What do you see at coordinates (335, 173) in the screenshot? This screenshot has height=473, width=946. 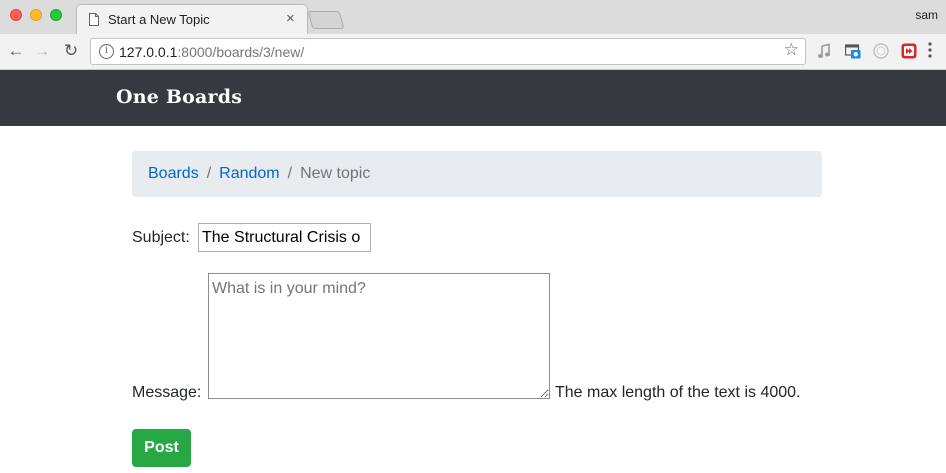 I see `breadcrumb-active: New topic` at bounding box center [335, 173].